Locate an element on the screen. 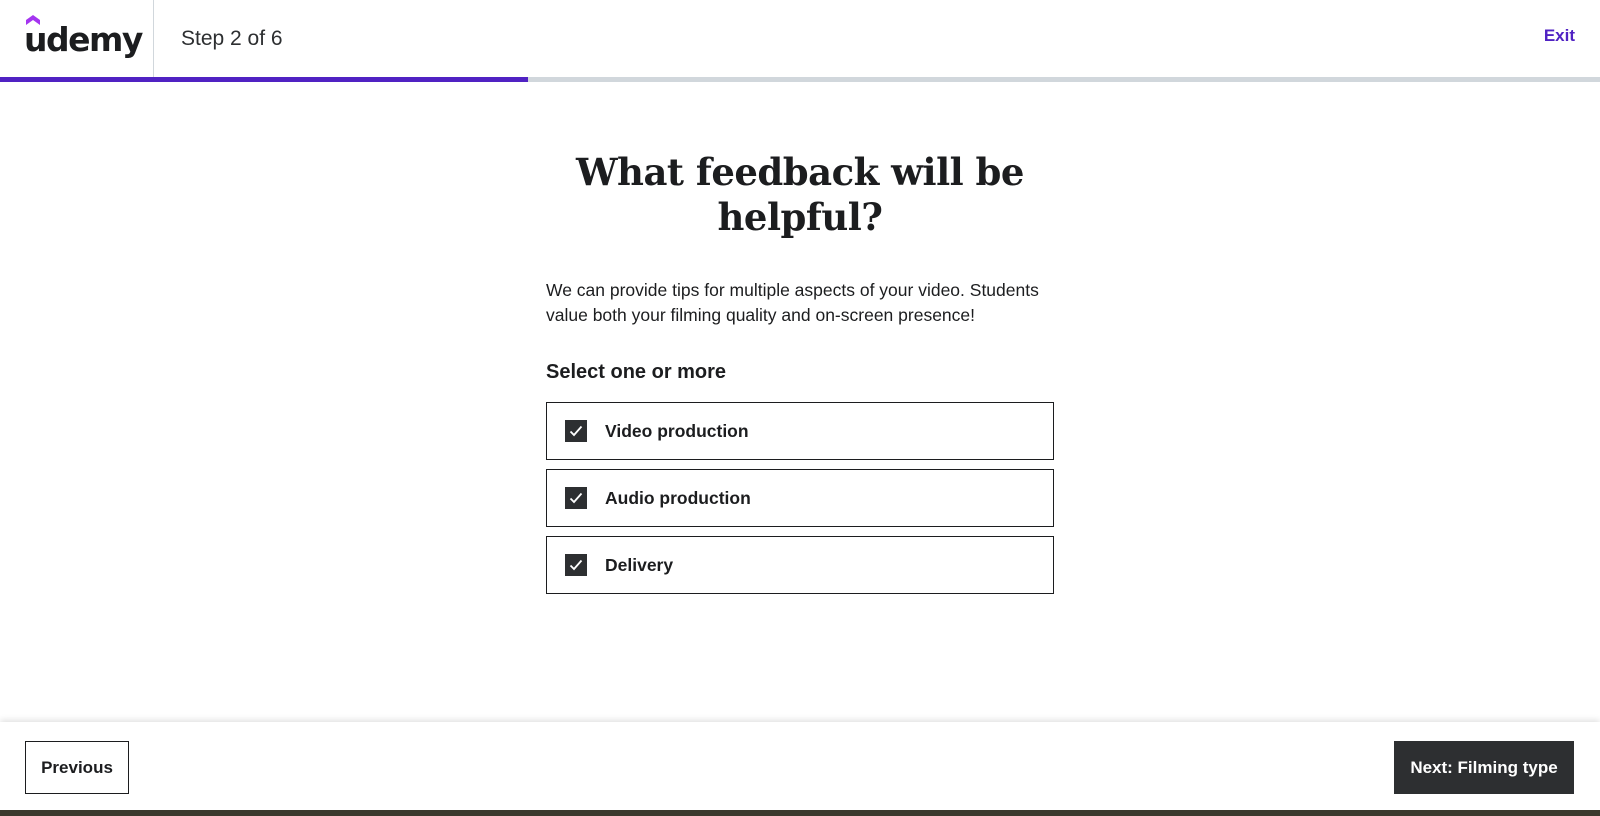 This screenshot has height=816, width=1600. progress-bar-fill is located at coordinates (264, 79).